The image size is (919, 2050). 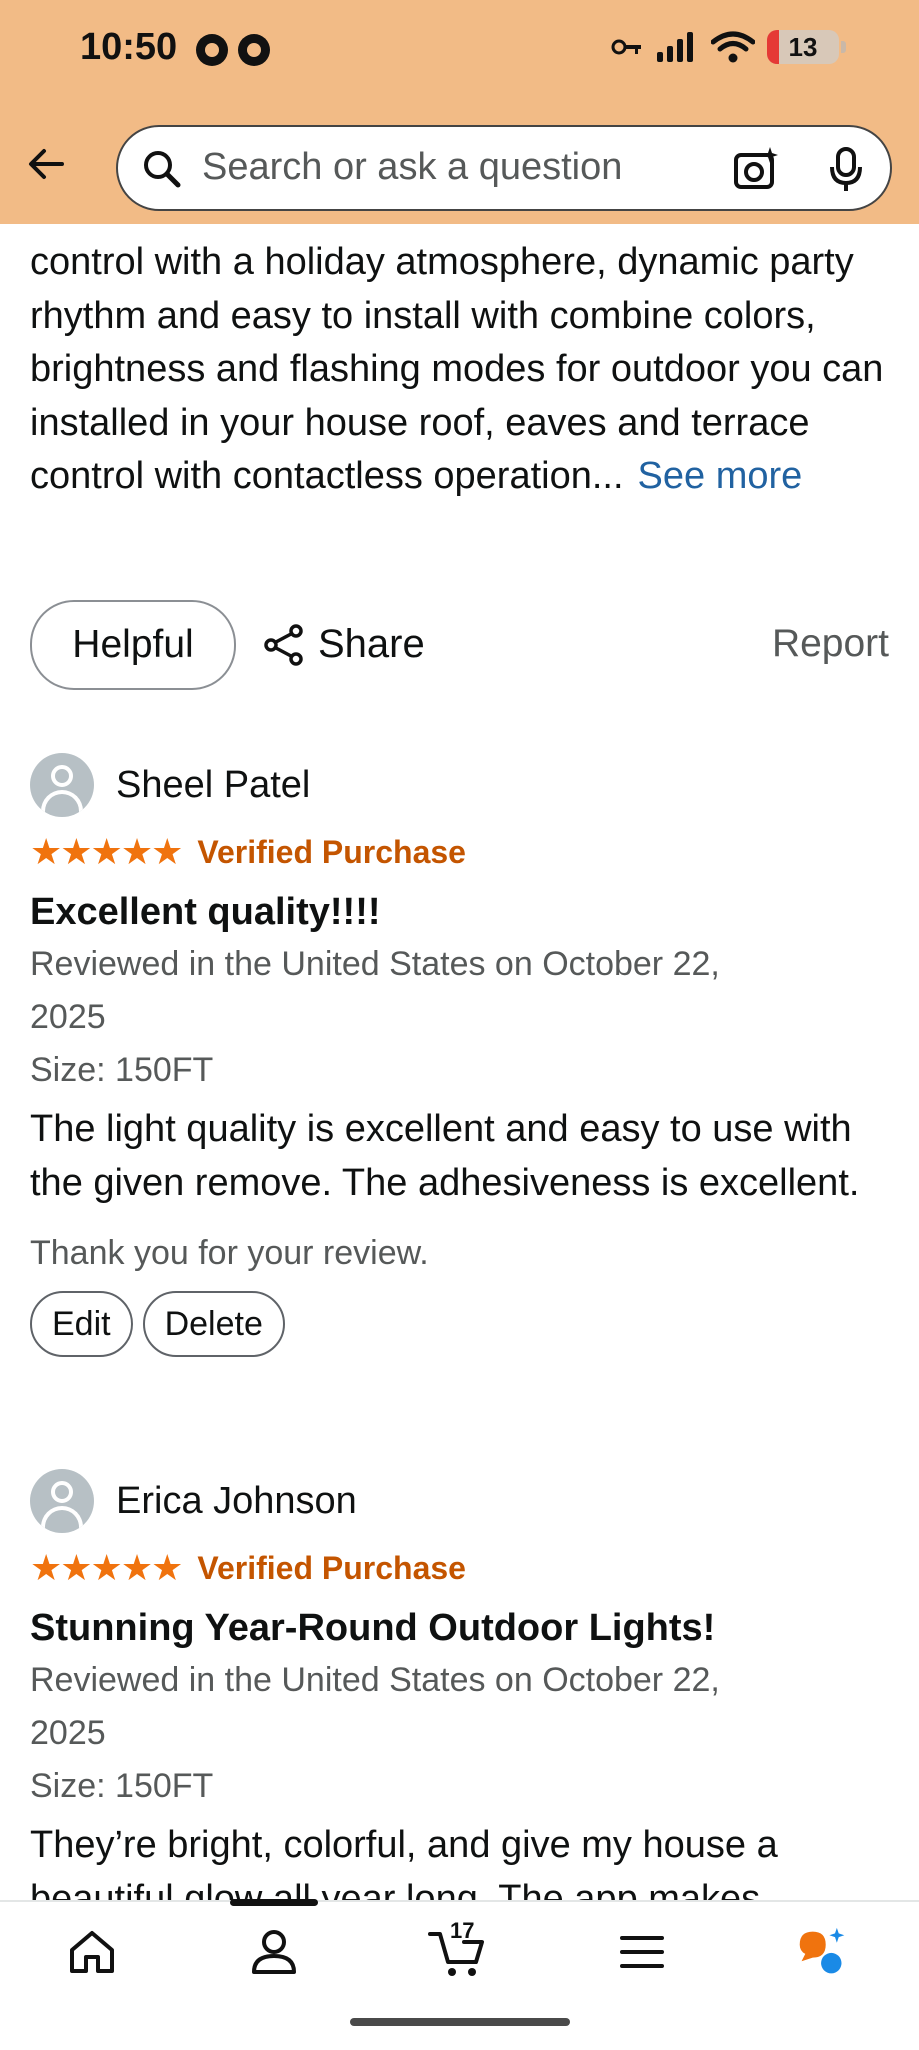 What do you see at coordinates (458, 1949) in the screenshot?
I see `cart-button: 17` at bounding box center [458, 1949].